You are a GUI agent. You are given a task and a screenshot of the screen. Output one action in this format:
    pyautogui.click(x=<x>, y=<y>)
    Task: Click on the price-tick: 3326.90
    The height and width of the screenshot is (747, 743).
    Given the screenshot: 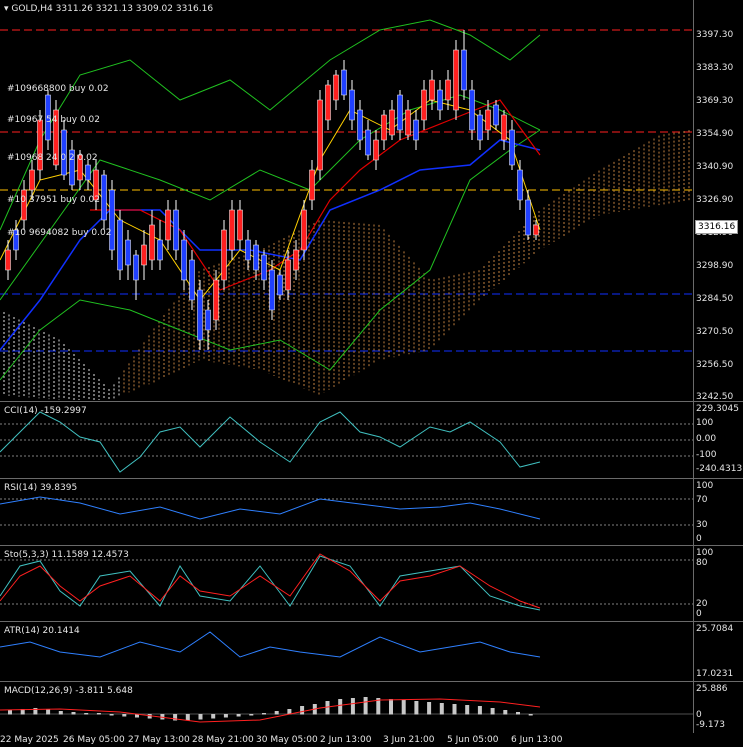 What is the action you would take?
    pyautogui.click(x=715, y=200)
    